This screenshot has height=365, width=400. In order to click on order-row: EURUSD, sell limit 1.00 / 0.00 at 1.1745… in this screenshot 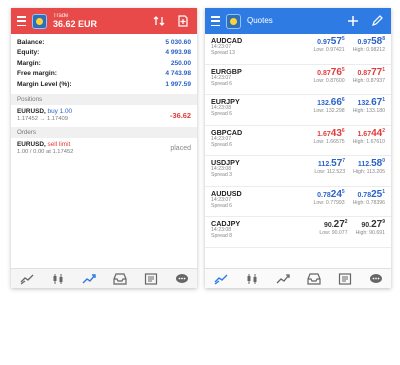, I will do `click(104, 148)`.